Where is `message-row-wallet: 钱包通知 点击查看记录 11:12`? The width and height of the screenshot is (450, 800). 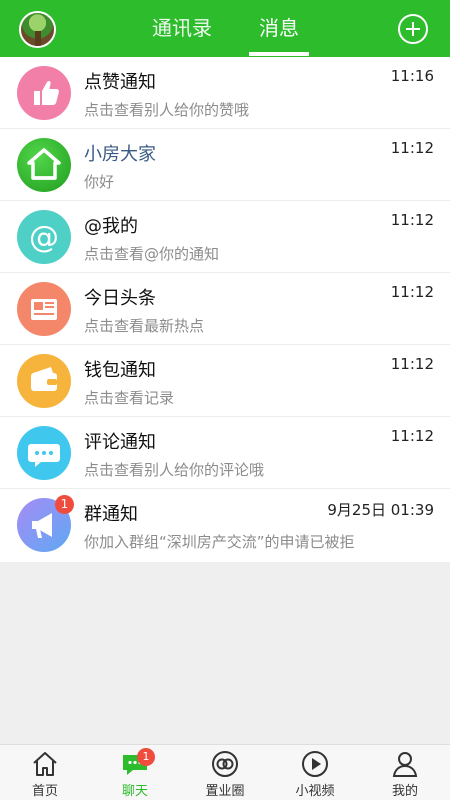
message-row-wallet: 钱包通知 点击查看记录 11:12 is located at coordinates (225, 381).